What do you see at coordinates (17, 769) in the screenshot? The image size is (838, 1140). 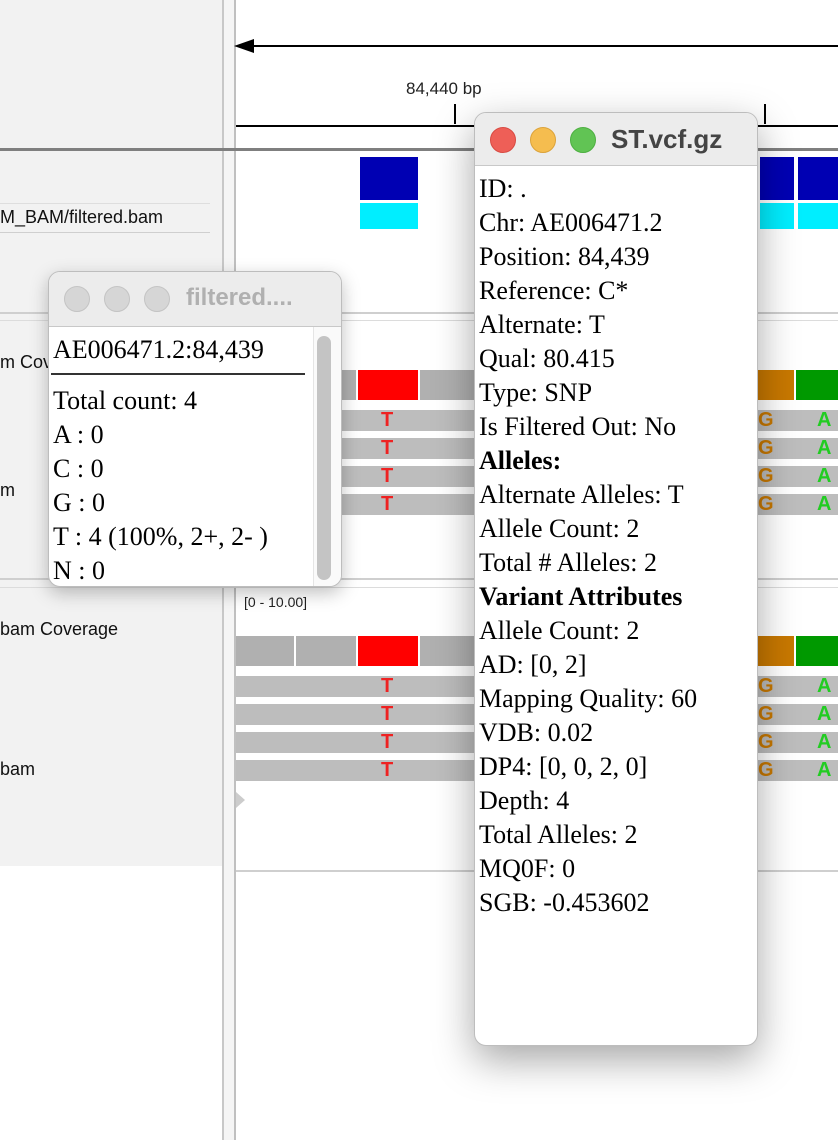 I see `alignment-track-label: bam` at bounding box center [17, 769].